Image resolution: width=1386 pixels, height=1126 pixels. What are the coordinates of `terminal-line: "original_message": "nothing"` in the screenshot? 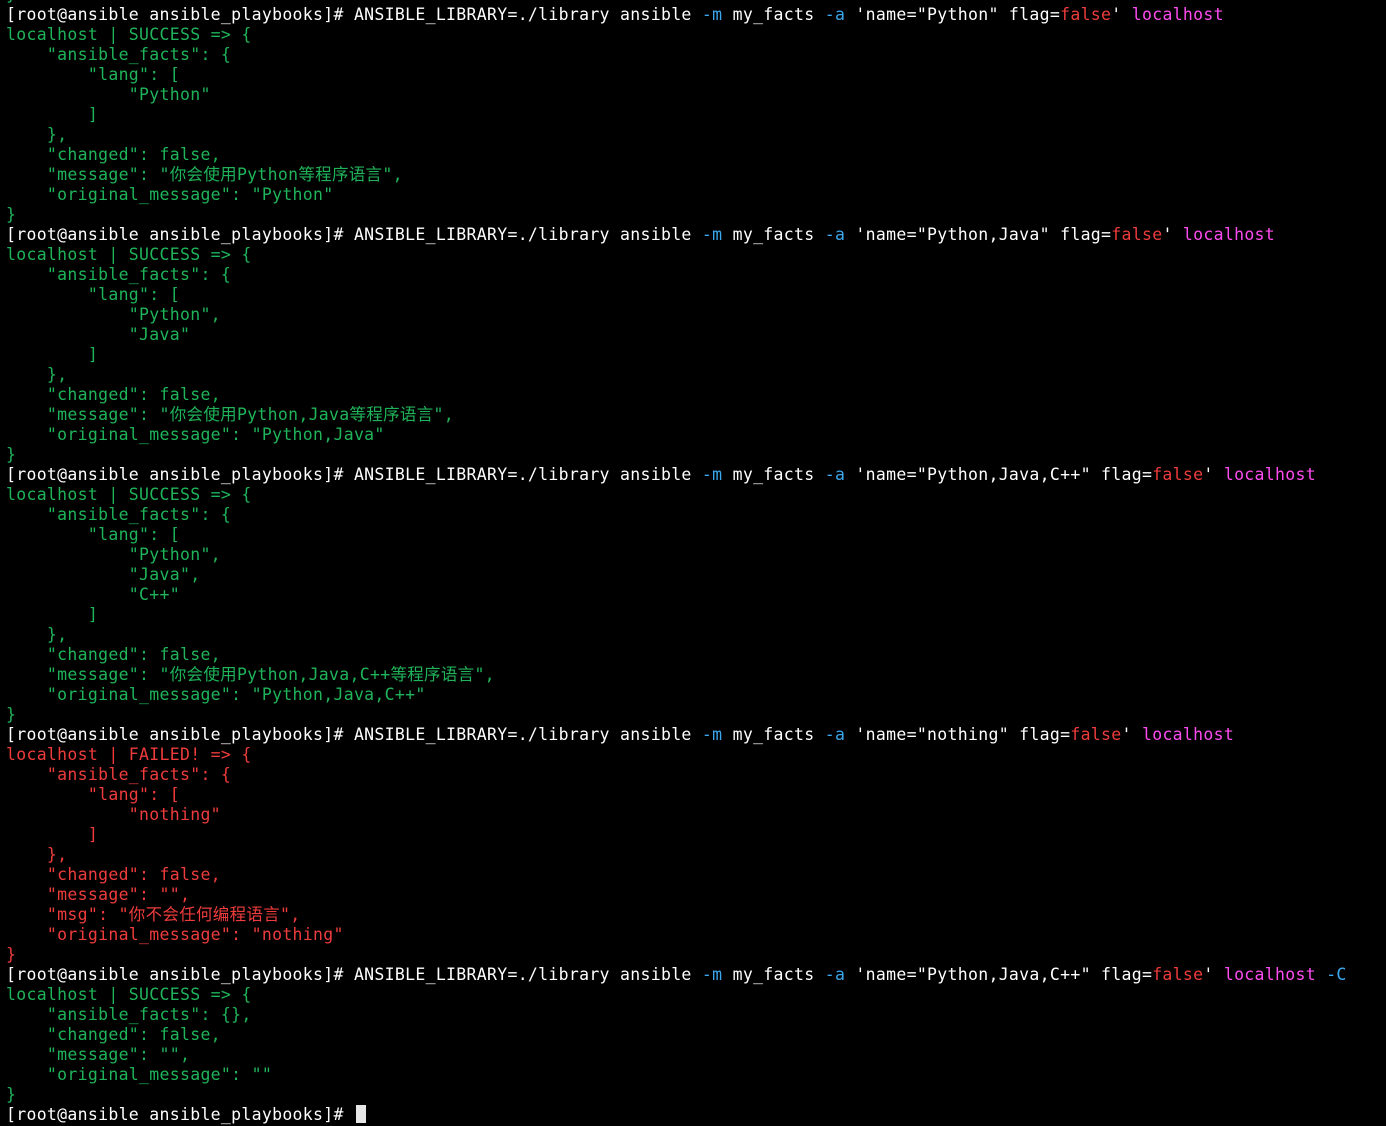 It's located at (694, 935).